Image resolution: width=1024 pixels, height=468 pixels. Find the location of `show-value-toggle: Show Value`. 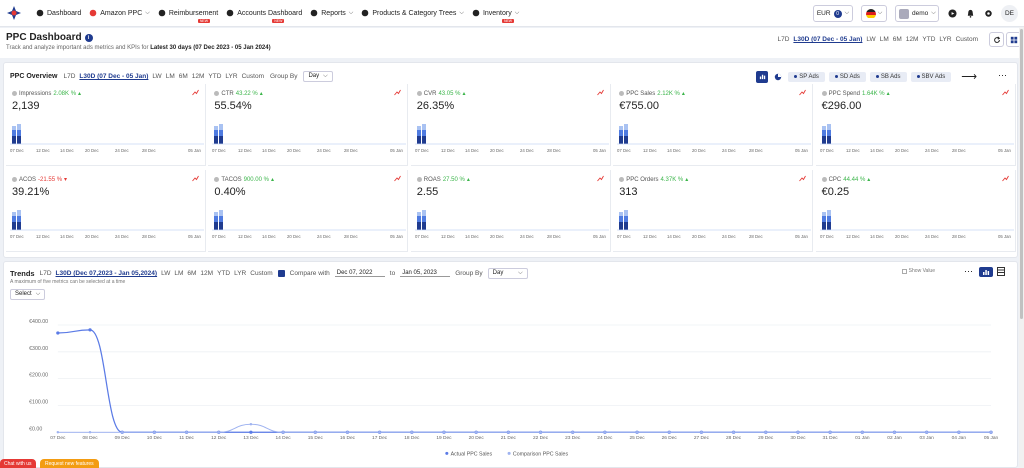

show-value-toggle: Show Value is located at coordinates (918, 271).